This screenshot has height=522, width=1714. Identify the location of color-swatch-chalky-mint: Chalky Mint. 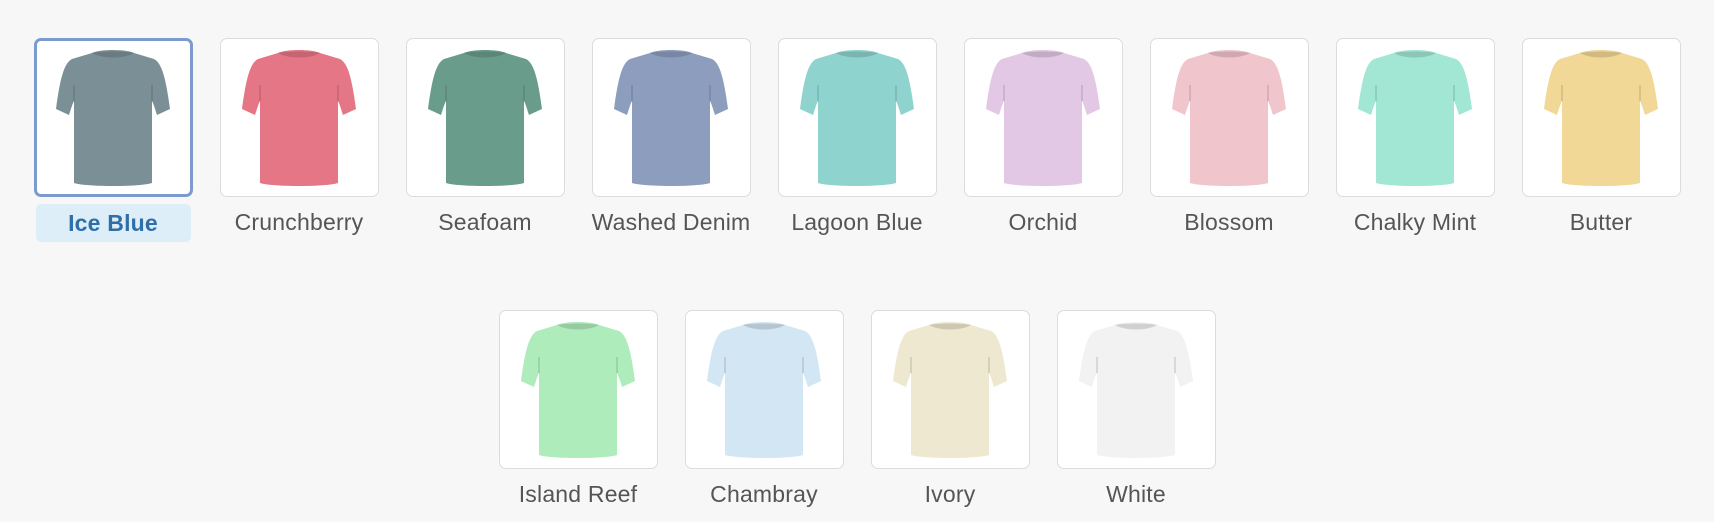
(1415, 140).